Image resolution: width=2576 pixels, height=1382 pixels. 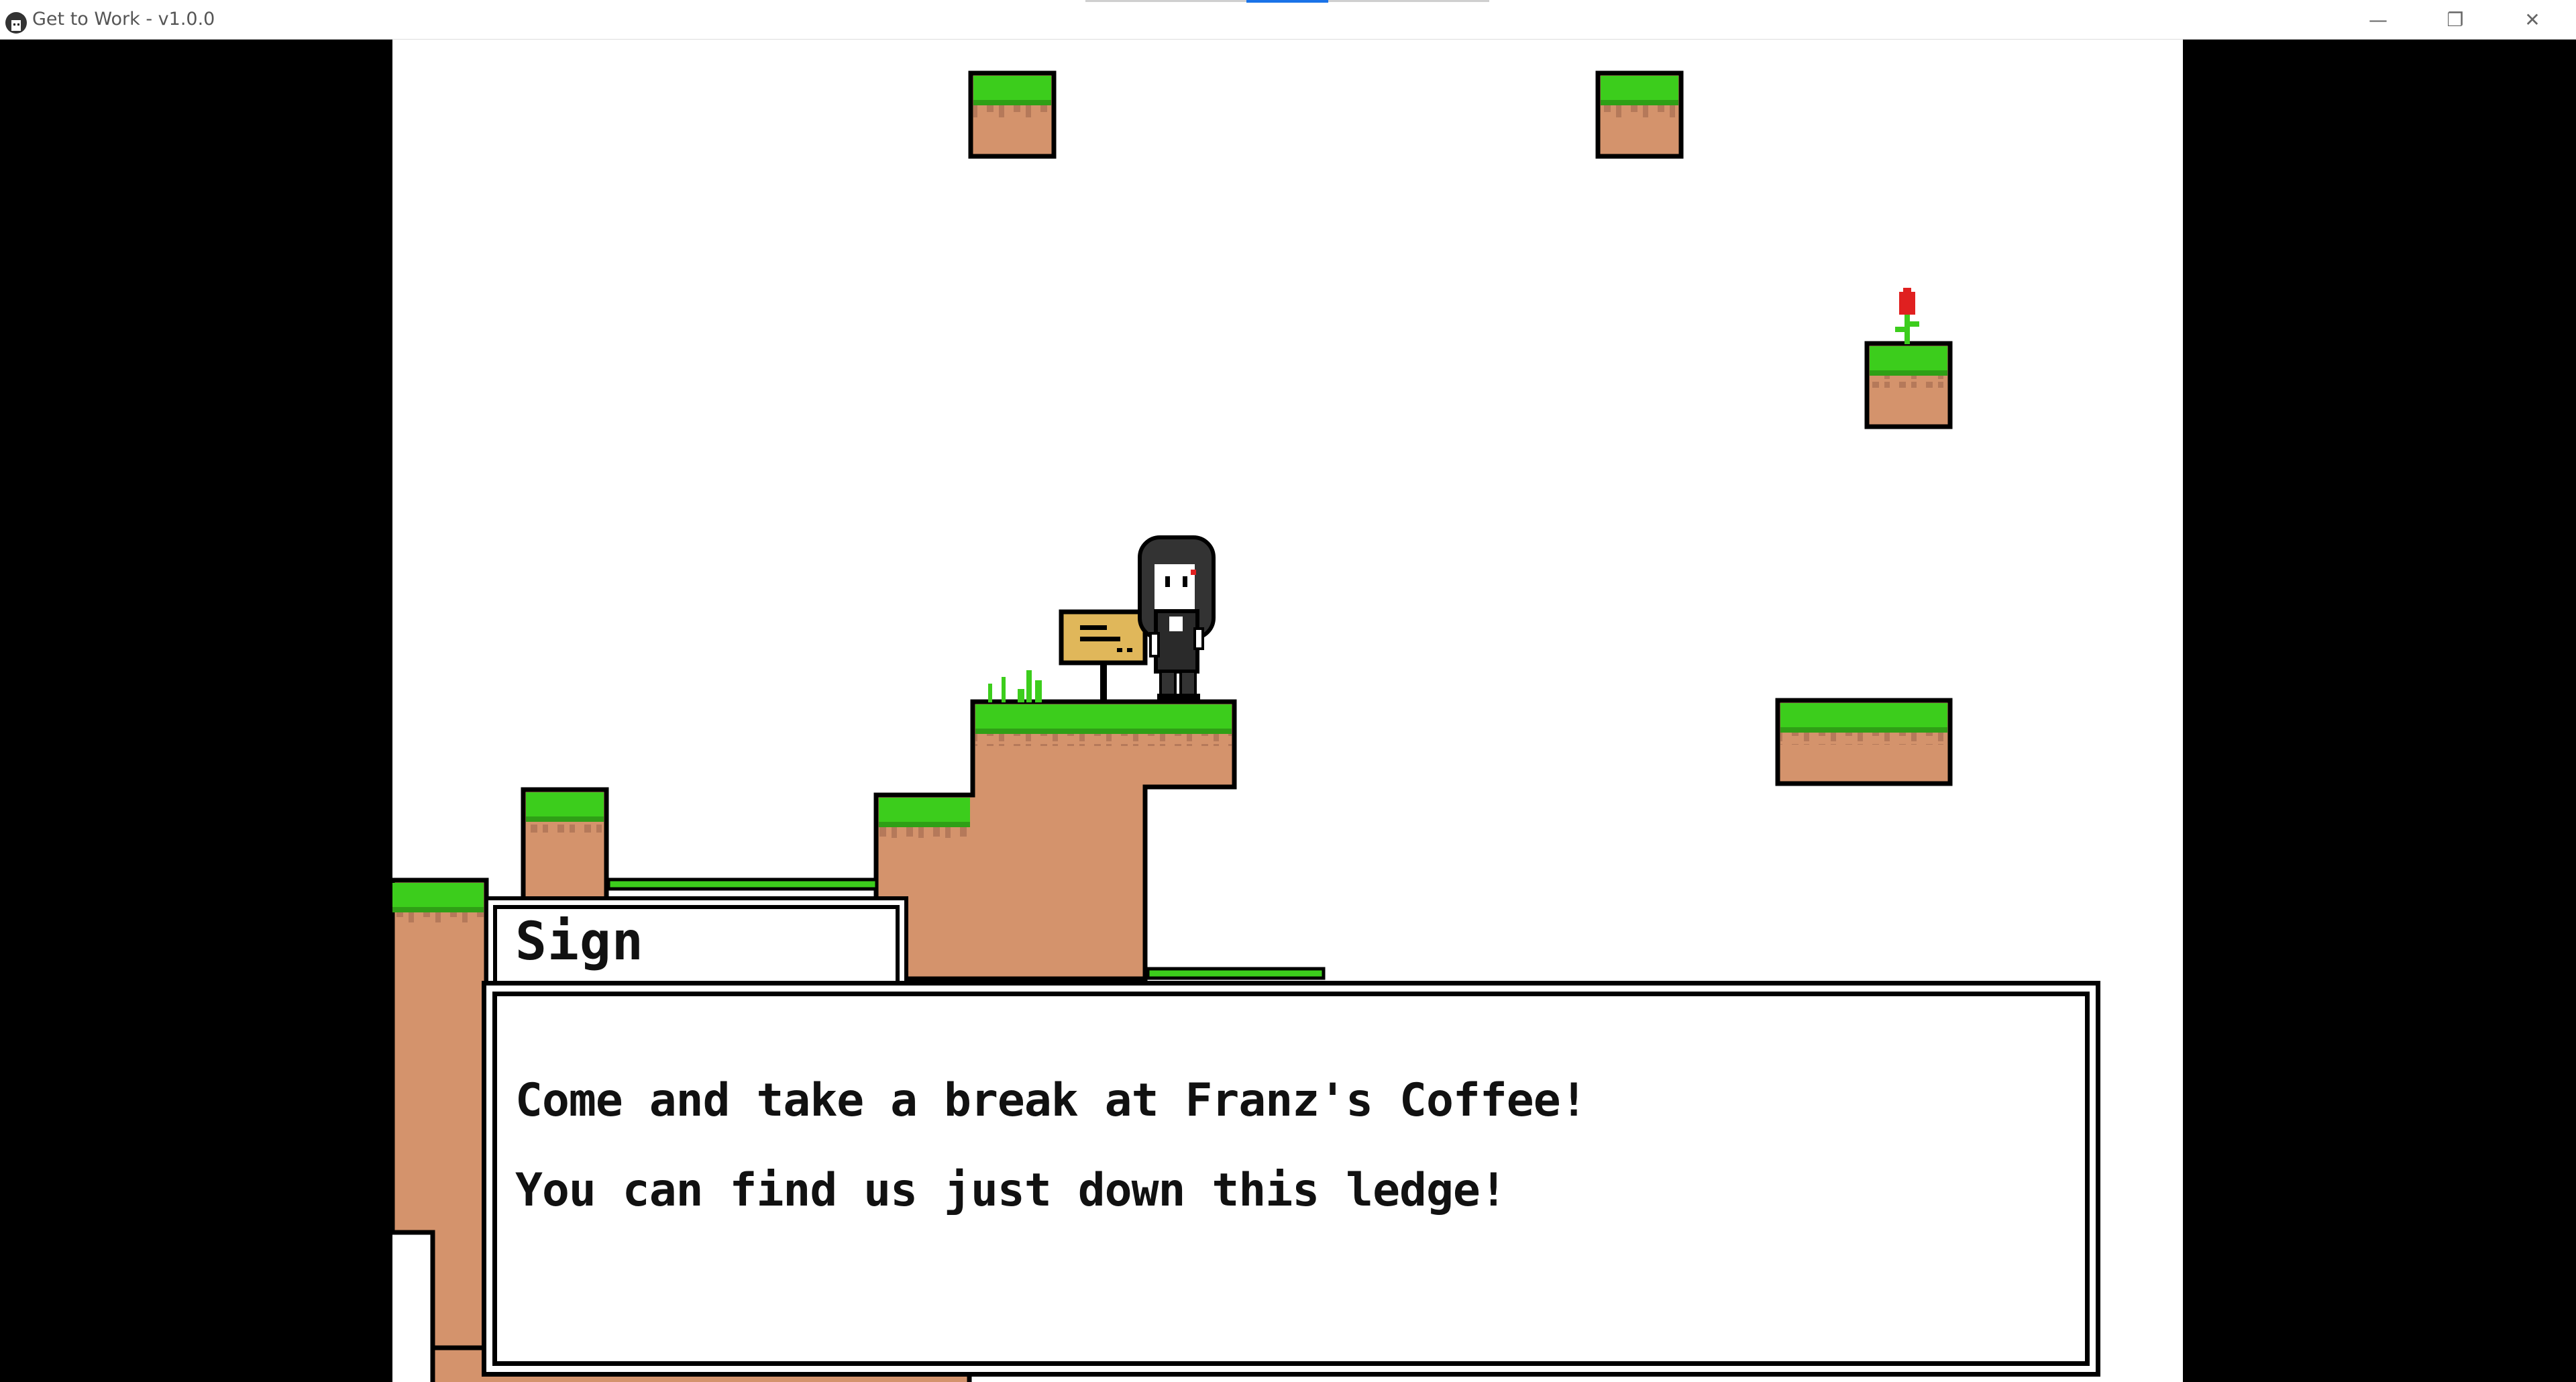 What do you see at coordinates (2455, 19) in the screenshot?
I see `restore-button: ❐` at bounding box center [2455, 19].